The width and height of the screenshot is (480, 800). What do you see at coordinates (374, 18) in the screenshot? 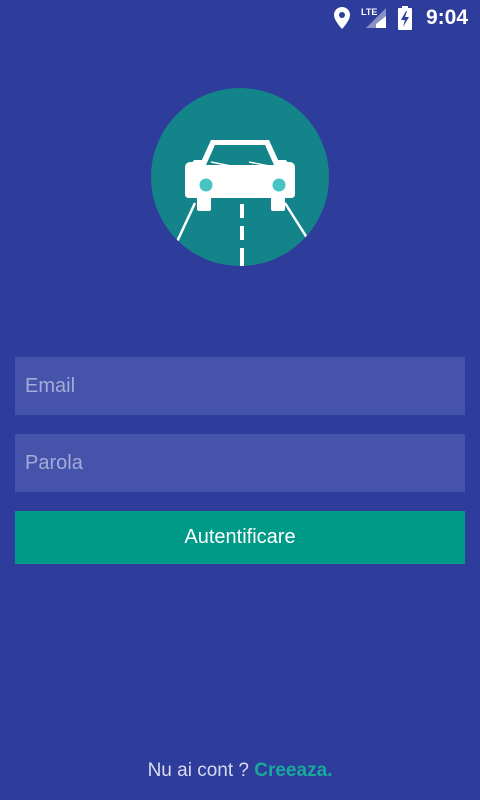
I see `lte-signal-icon: LTE` at bounding box center [374, 18].